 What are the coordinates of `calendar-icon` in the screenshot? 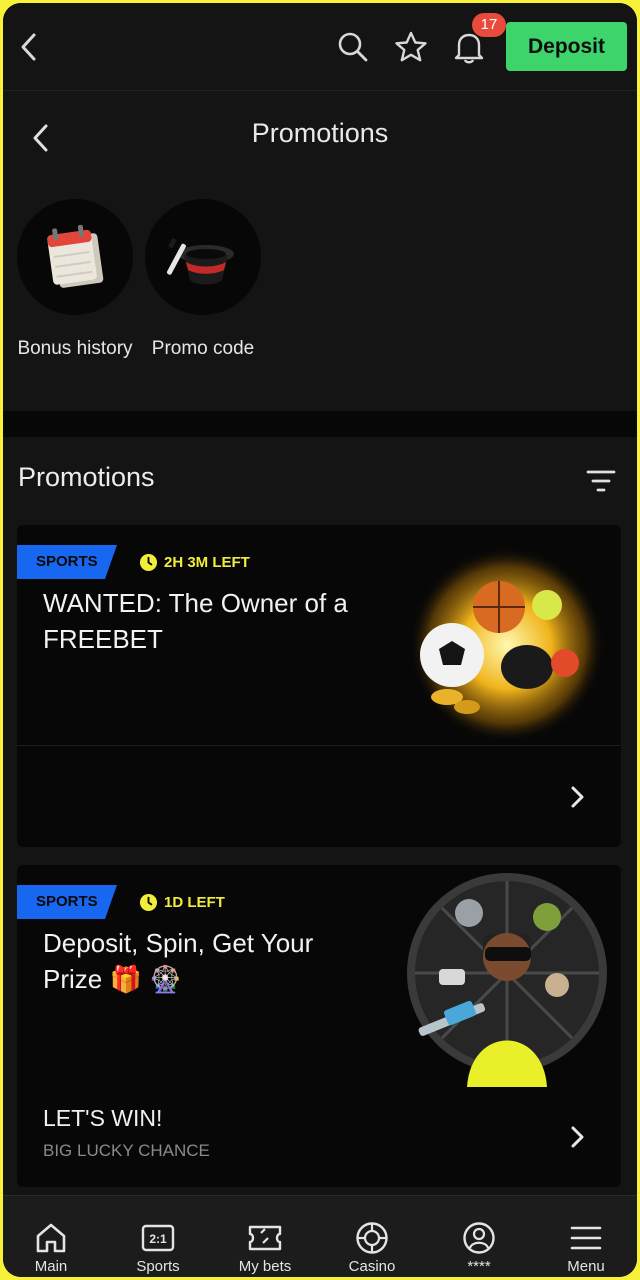 It's located at (75, 257).